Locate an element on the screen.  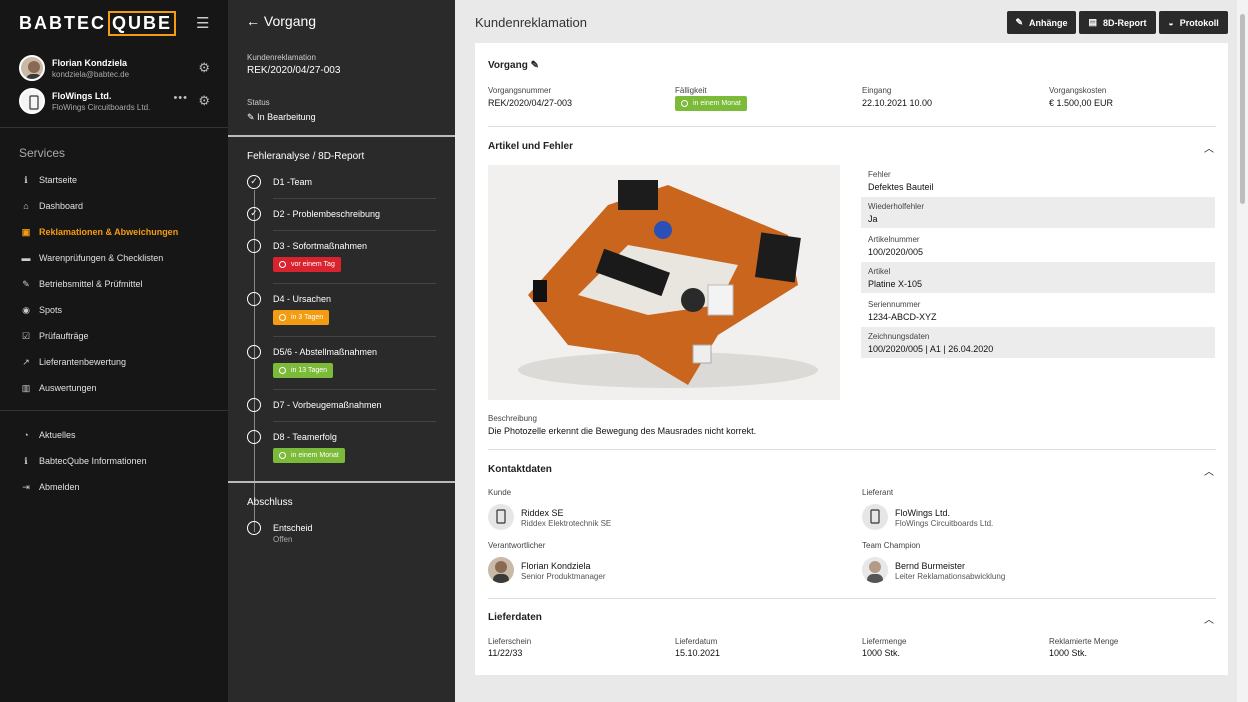
step-d5-6: D5/6 - Abstellmaßnahmen in 13 Tagen is located at coordinates (342, 365).